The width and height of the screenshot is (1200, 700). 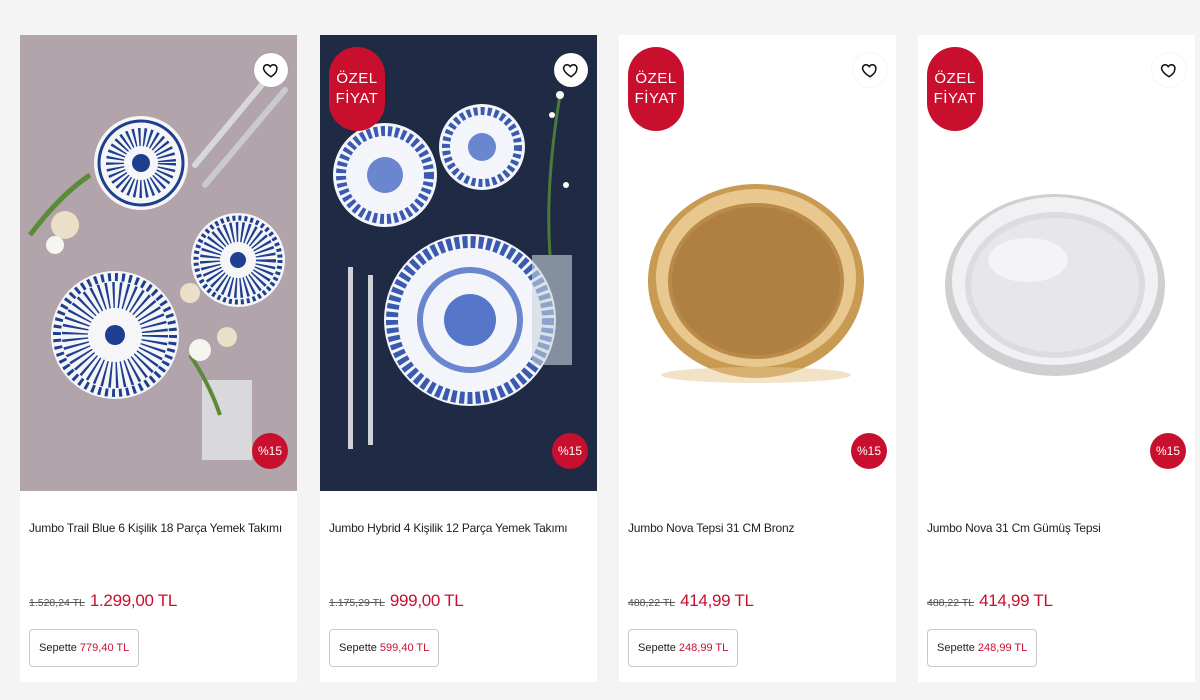 I want to click on price-row: 1.175,29 TL 999,00 TL, so click(x=396, y=601).